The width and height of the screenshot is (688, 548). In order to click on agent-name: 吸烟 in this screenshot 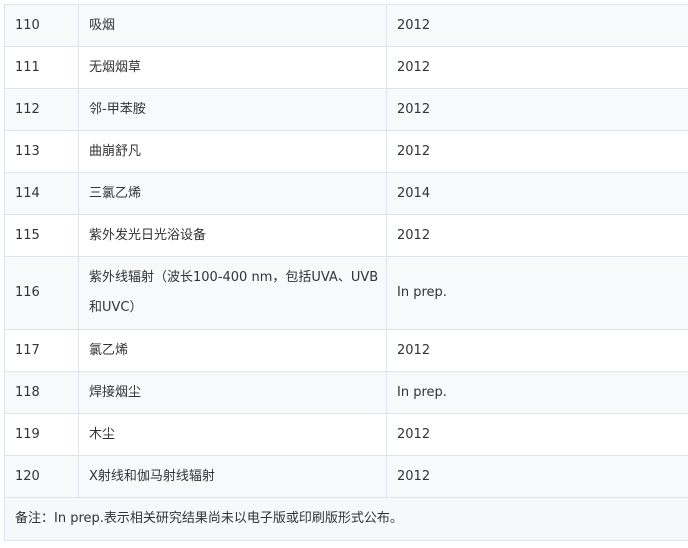, I will do `click(232, 25)`.